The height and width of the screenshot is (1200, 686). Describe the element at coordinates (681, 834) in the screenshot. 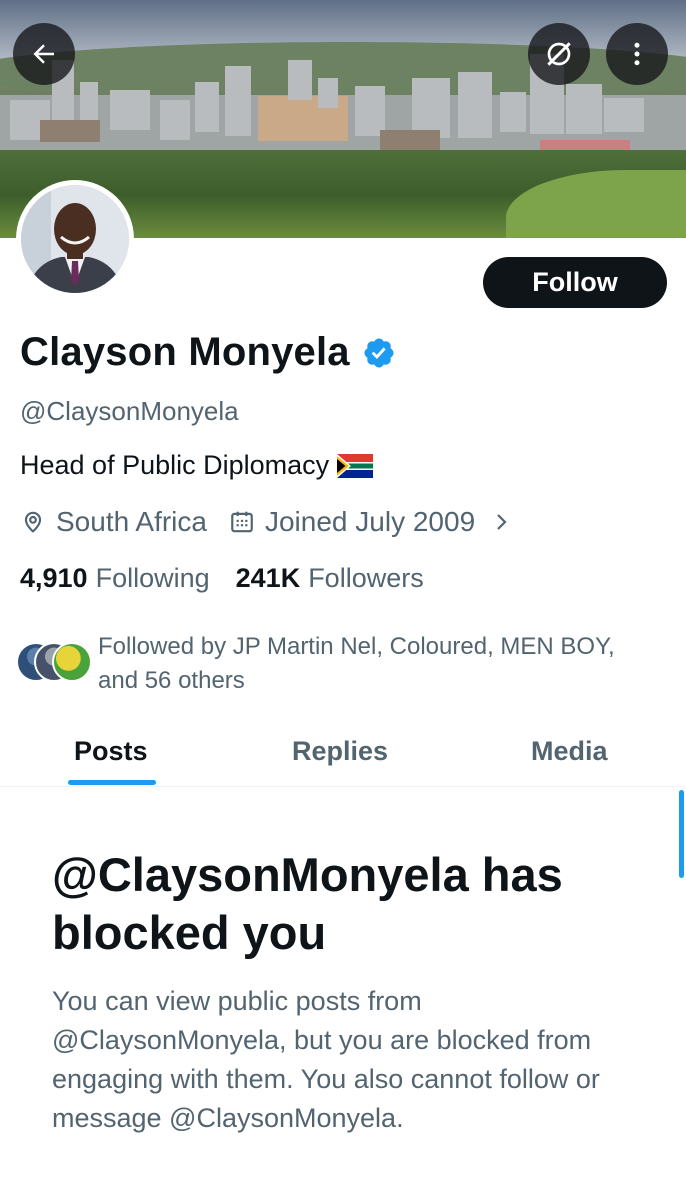

I see `scrollbar` at that location.